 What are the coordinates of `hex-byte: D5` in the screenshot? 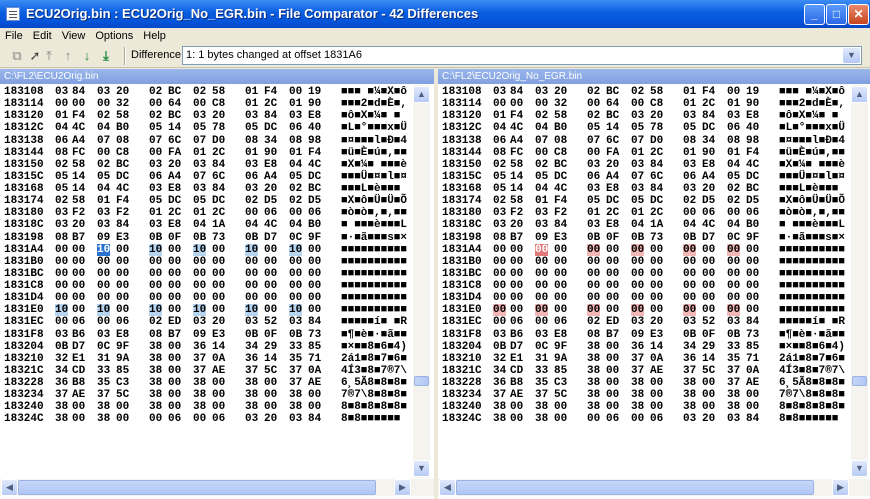 It's located at (314, 201).